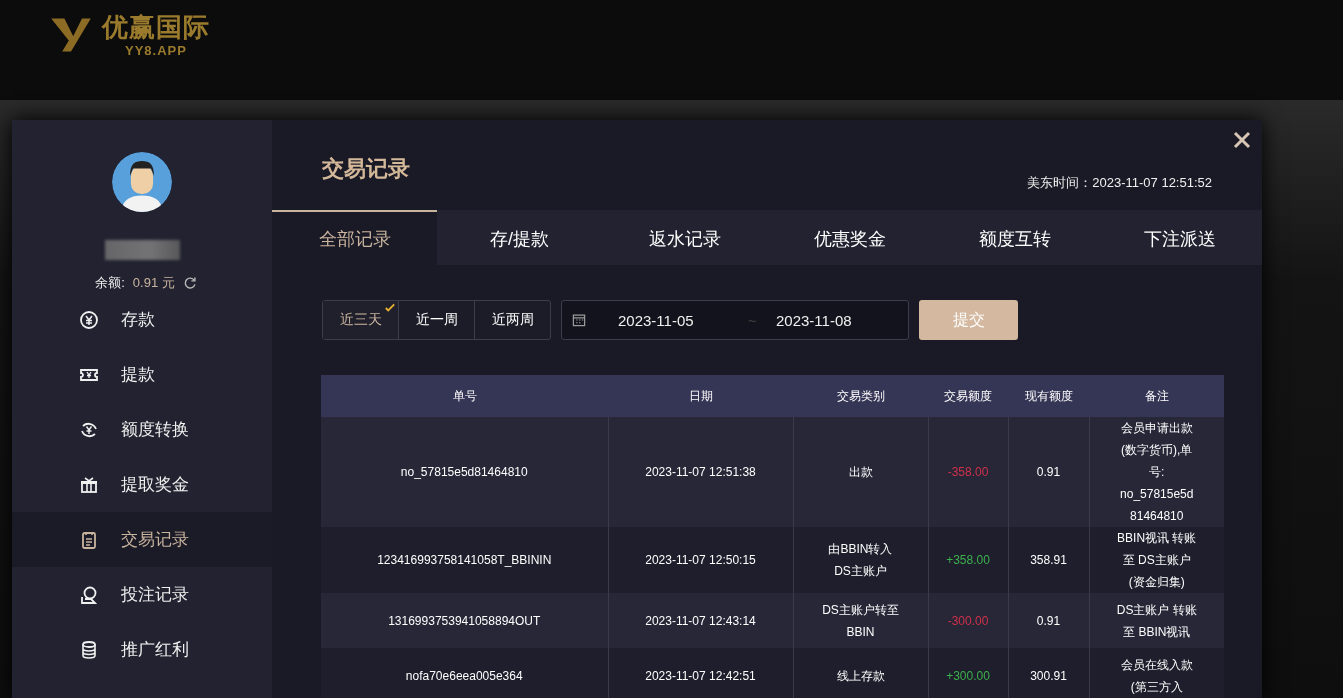 The width and height of the screenshot is (1343, 698). I want to click on range-button: 近一周, so click(437, 320).